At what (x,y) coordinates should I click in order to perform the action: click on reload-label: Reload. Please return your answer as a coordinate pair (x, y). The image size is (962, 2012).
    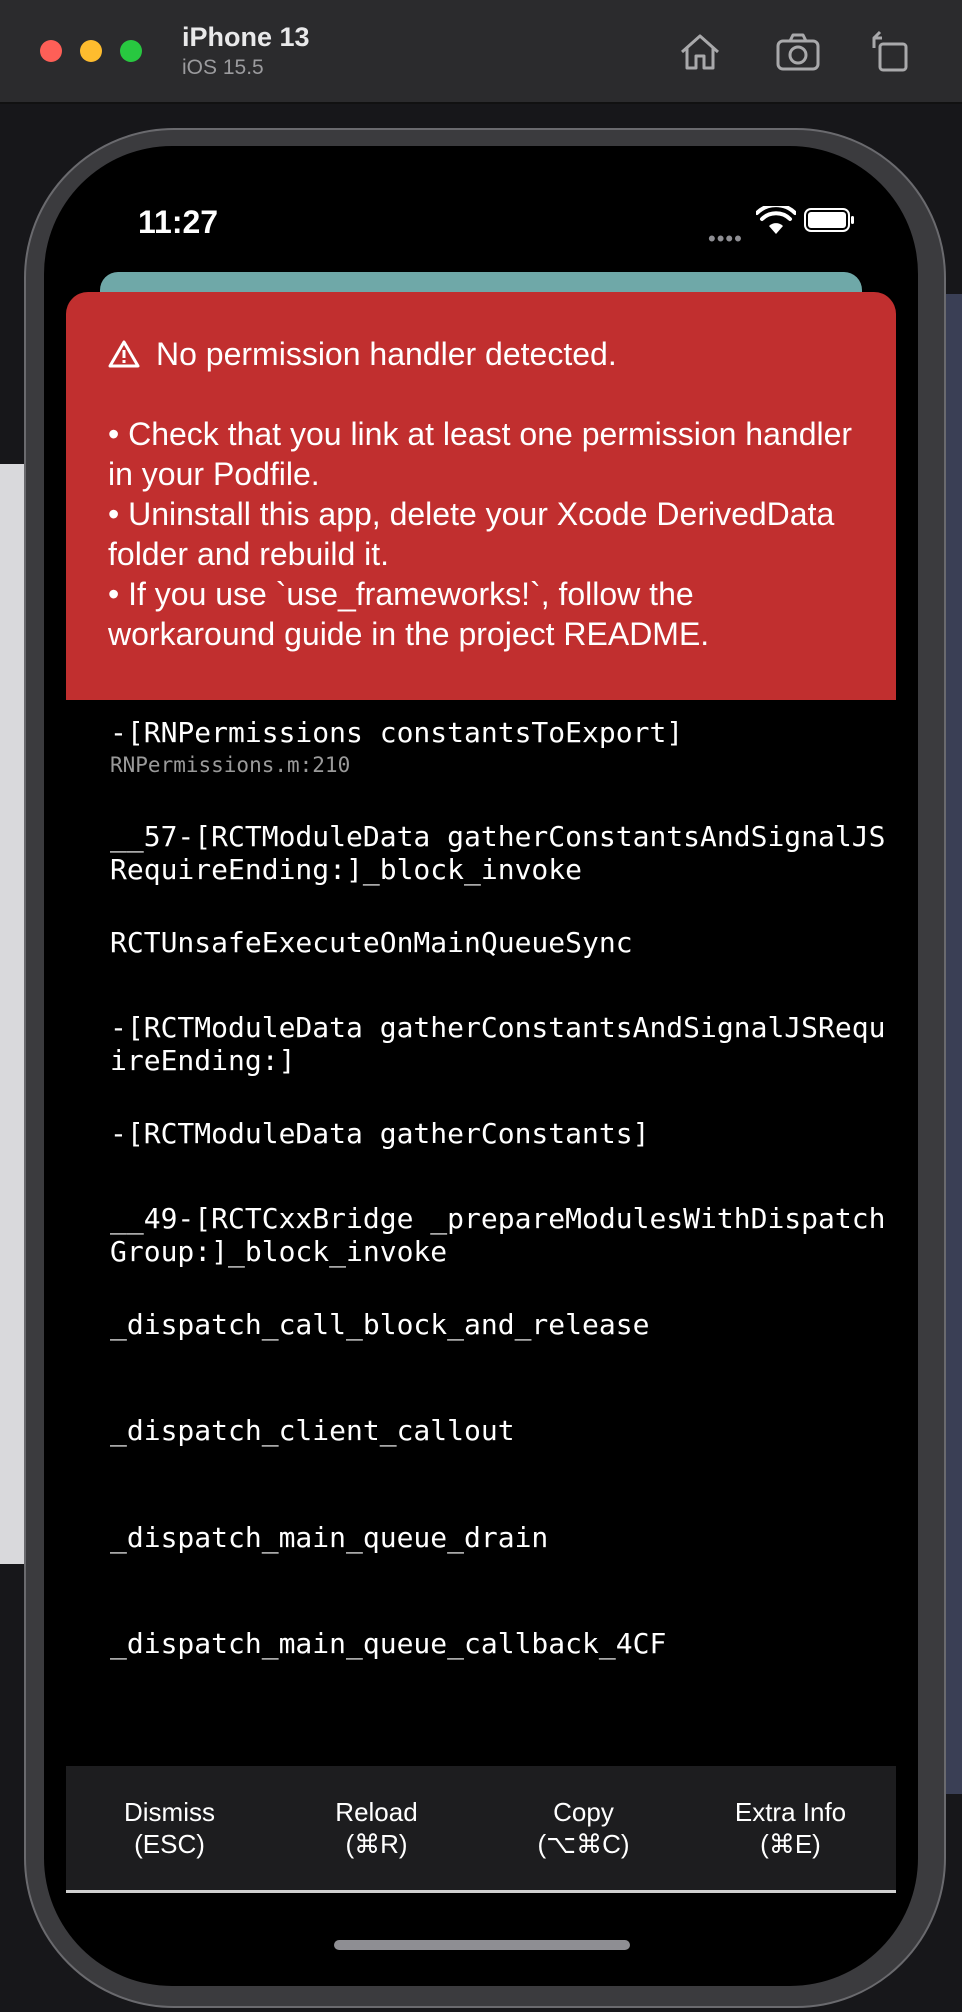
    Looking at the image, I should click on (376, 1812).